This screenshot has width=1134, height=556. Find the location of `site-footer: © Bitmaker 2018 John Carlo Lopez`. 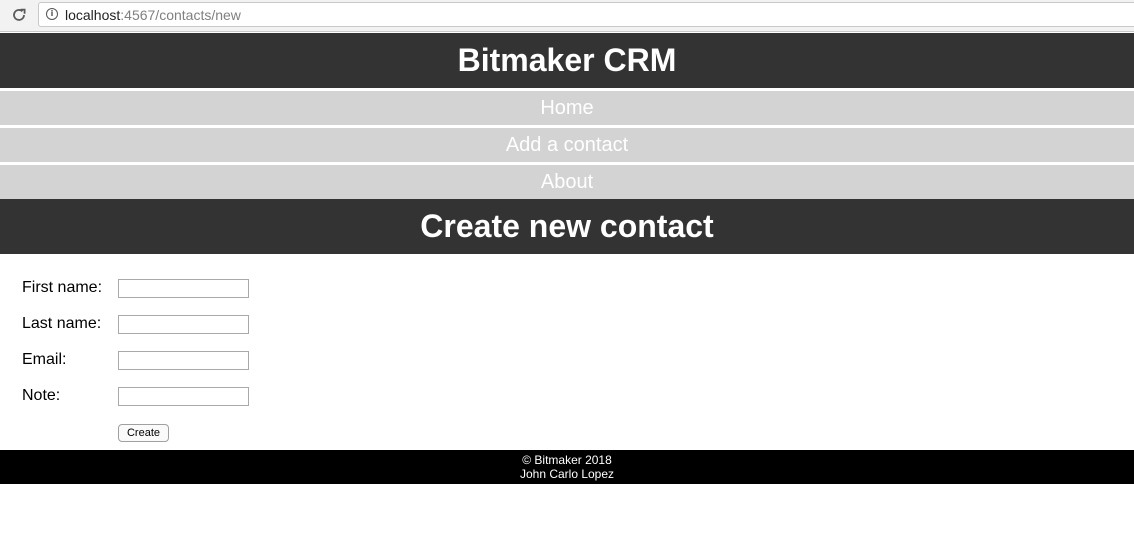

site-footer: © Bitmaker 2018 John Carlo Lopez is located at coordinates (567, 467).